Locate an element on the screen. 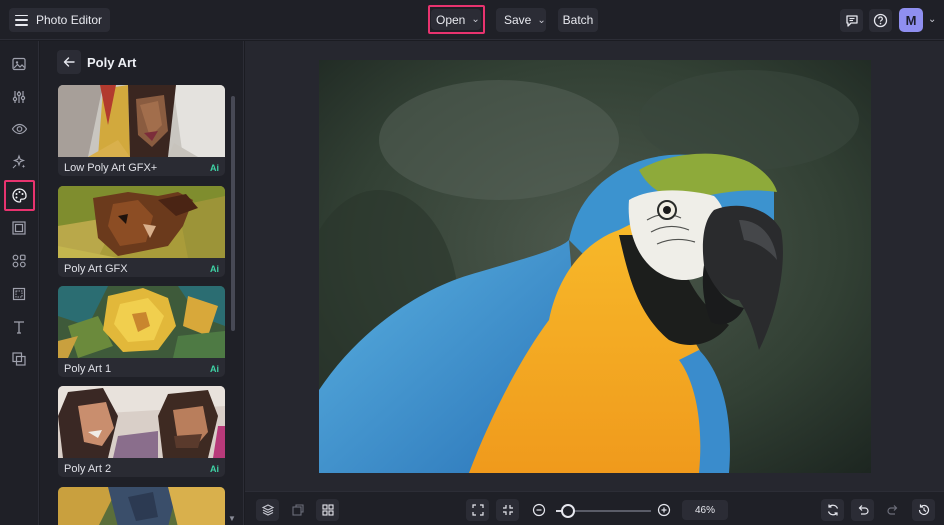  zoom-in-button is located at coordinates (663, 510).